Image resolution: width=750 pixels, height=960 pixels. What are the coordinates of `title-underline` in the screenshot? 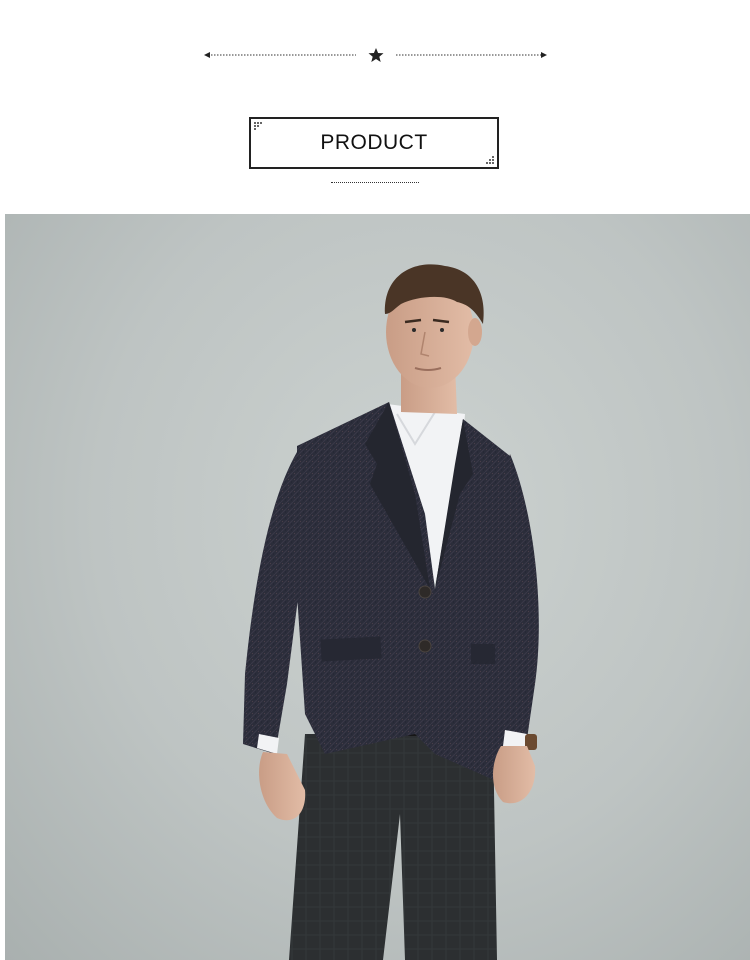 It's located at (375, 182).